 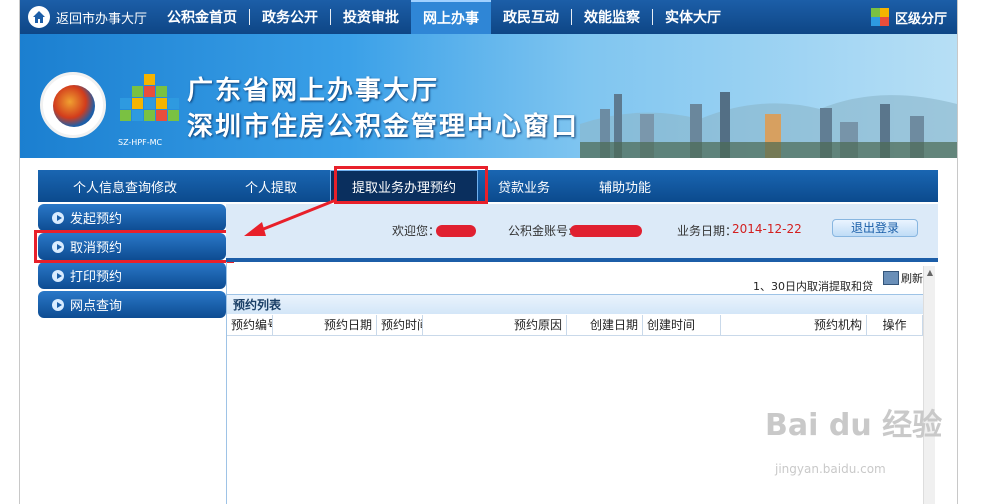 I want to click on annotation-highlight-tab, so click(x=411, y=185).